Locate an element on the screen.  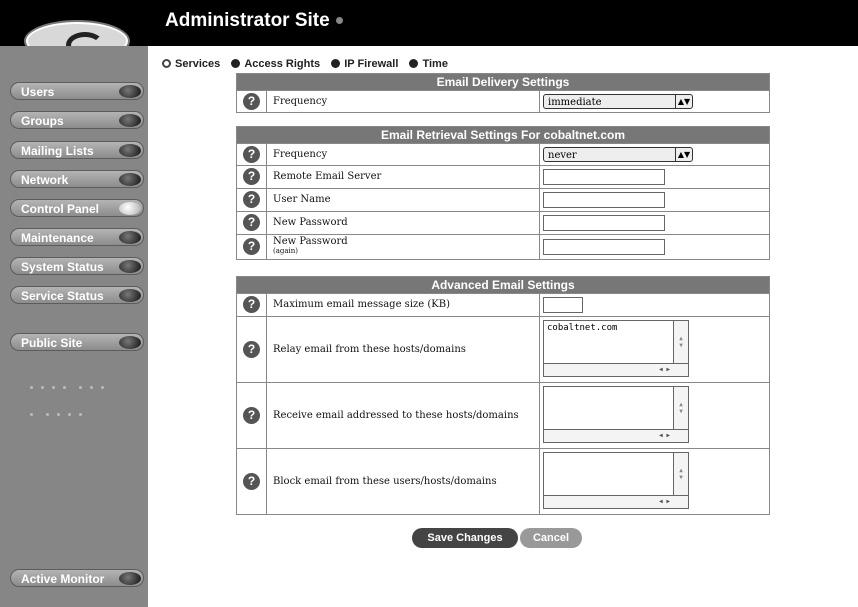
sidebar-item-public-site: Public Site is located at coordinates (77, 342).